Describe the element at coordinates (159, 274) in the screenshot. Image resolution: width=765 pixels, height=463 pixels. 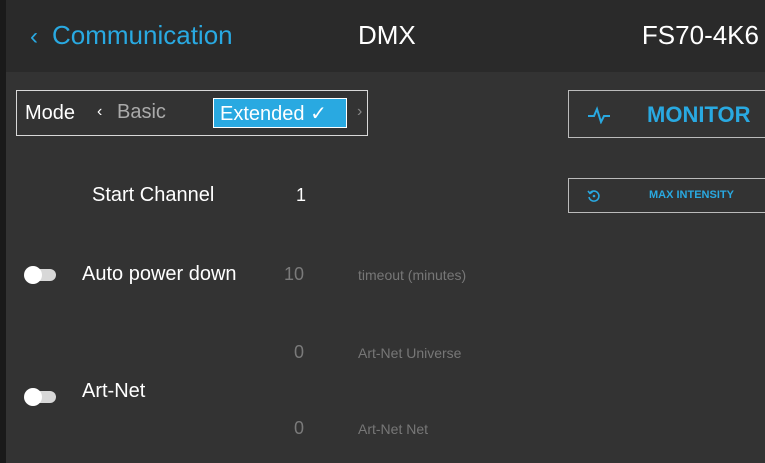
I see `auto-power-down-label: Auto power down` at that location.